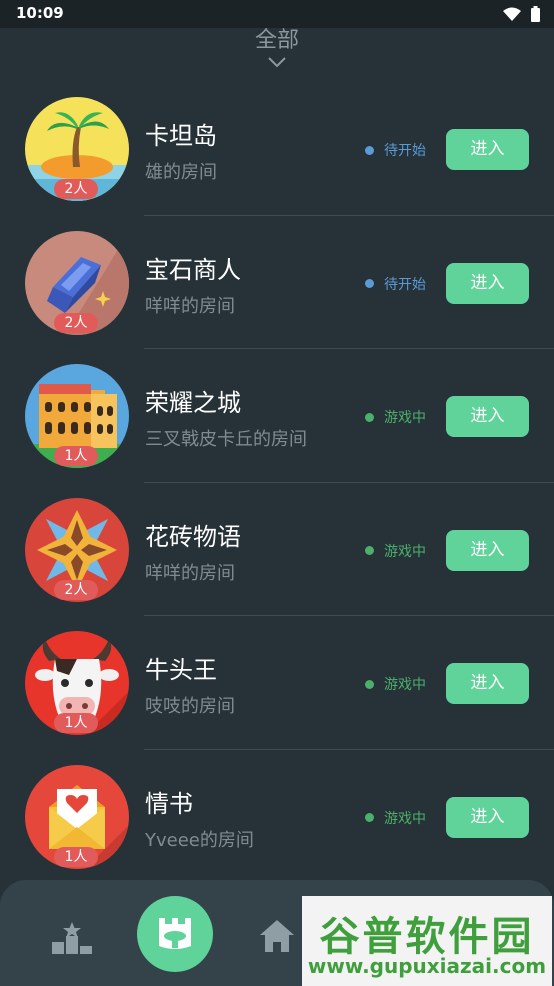 The width and height of the screenshot is (554, 986). What do you see at coordinates (181, 670) in the screenshot?
I see `room-name: 牛头王` at bounding box center [181, 670].